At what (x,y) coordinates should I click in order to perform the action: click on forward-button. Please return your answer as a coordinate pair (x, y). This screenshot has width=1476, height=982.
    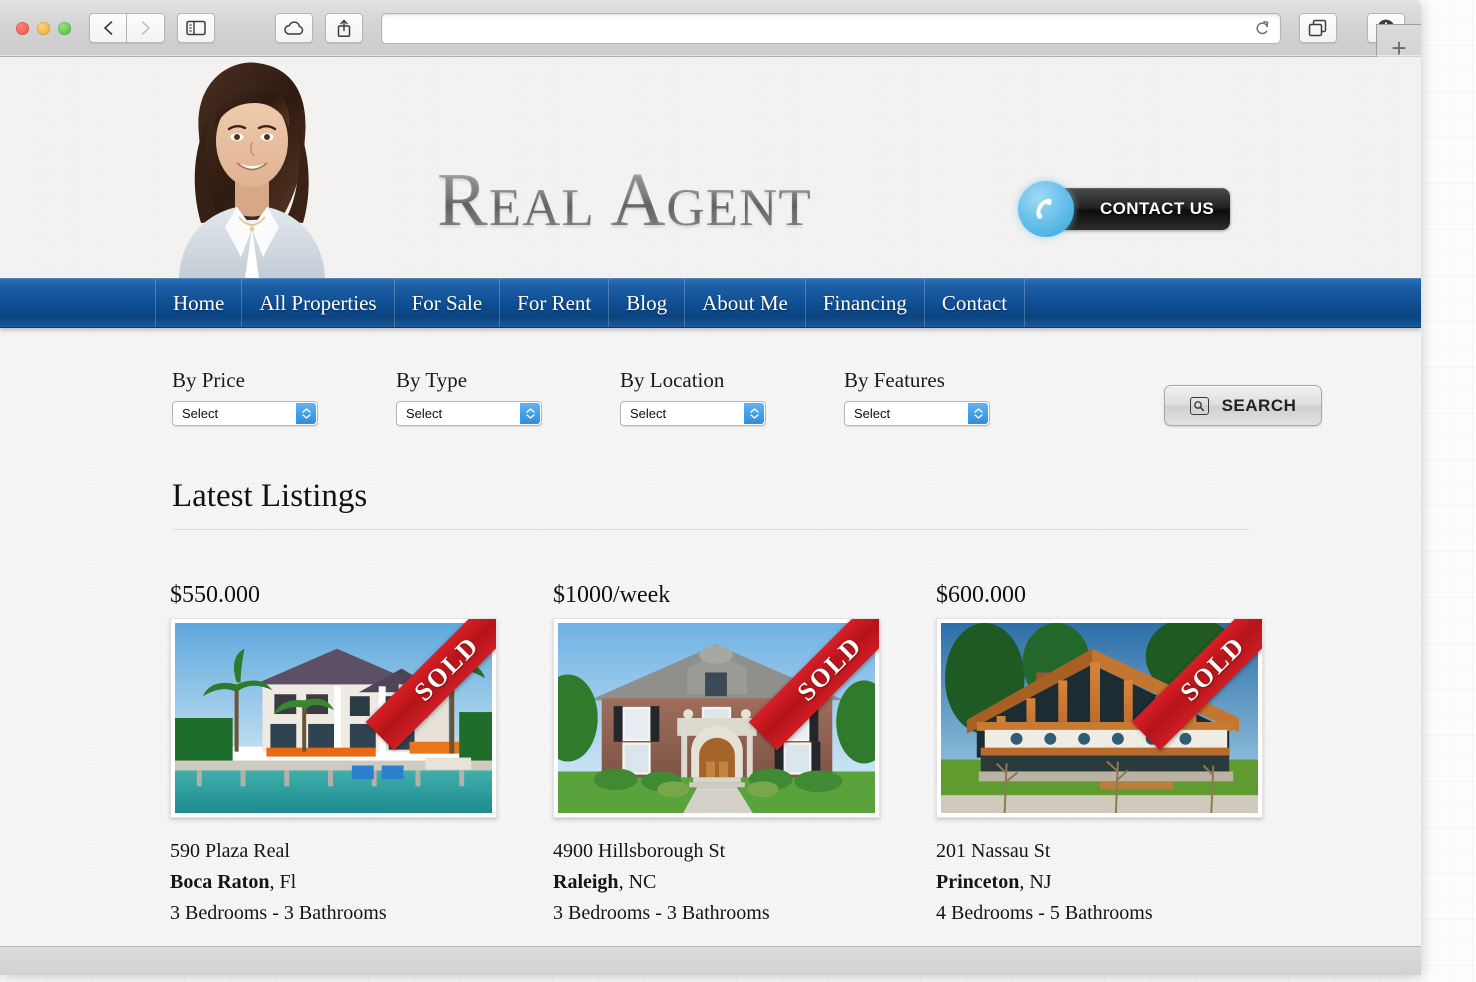
    Looking at the image, I should click on (146, 28).